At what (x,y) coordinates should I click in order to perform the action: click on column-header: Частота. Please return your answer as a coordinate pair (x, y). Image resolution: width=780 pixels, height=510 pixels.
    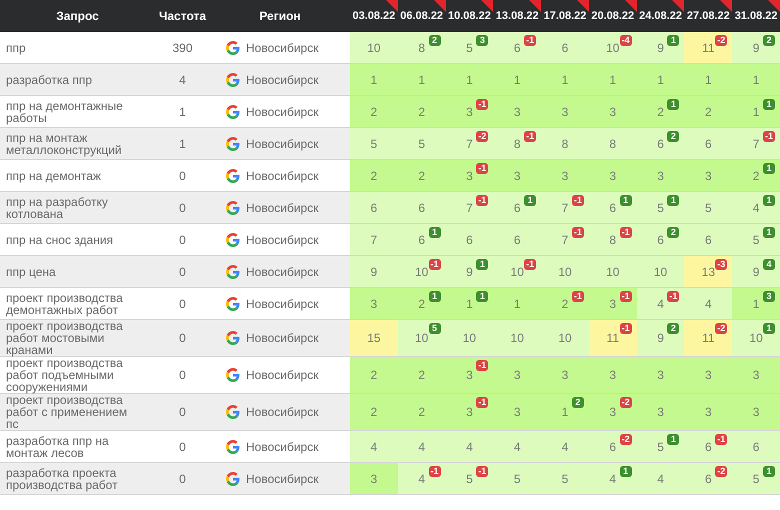
    Looking at the image, I should click on (182, 16).